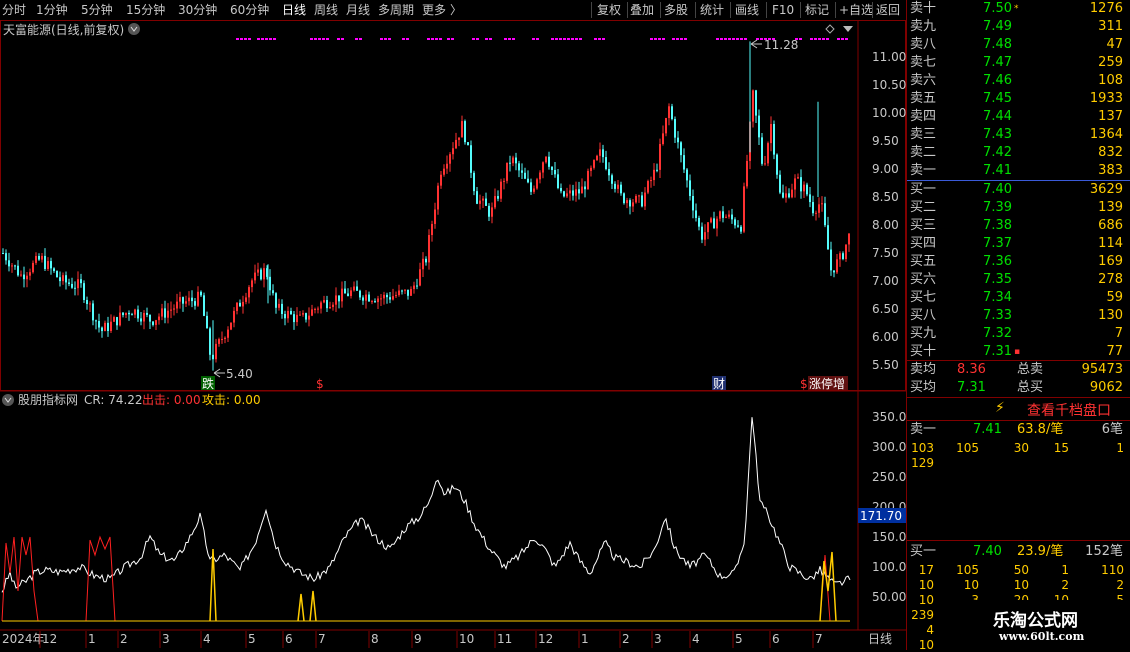 This screenshot has height=652, width=1130. I want to click on period-15min: 15分钟, so click(145, 10).